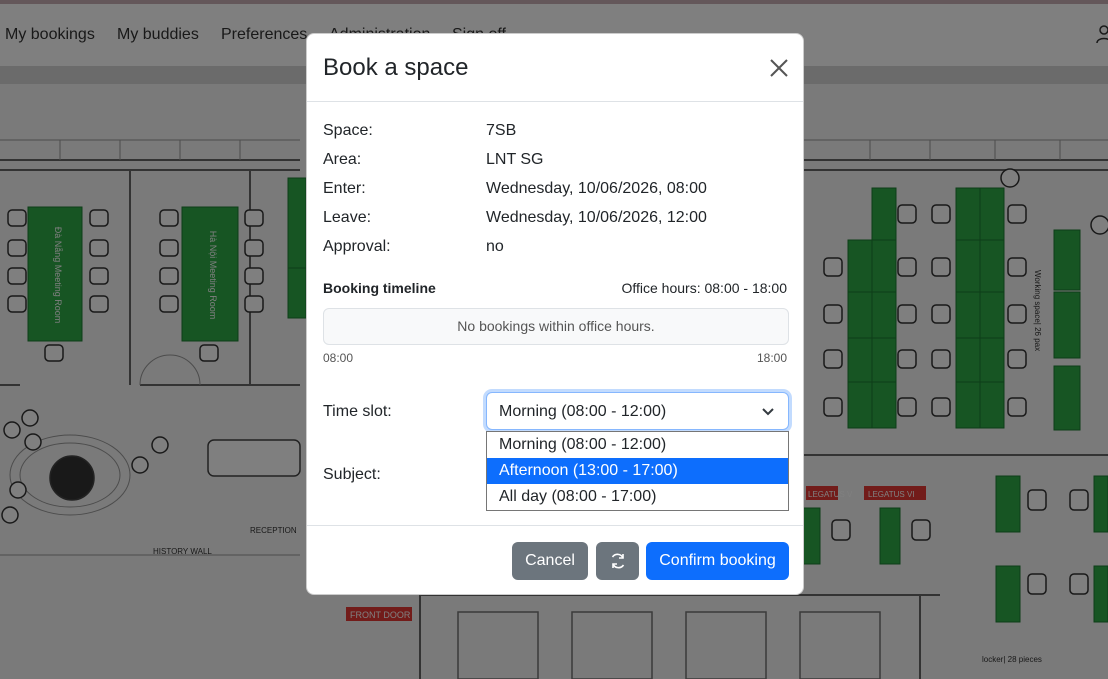 Image resolution: width=1108 pixels, height=679 pixels. I want to click on time-slot-label: Time slot:, so click(357, 411).